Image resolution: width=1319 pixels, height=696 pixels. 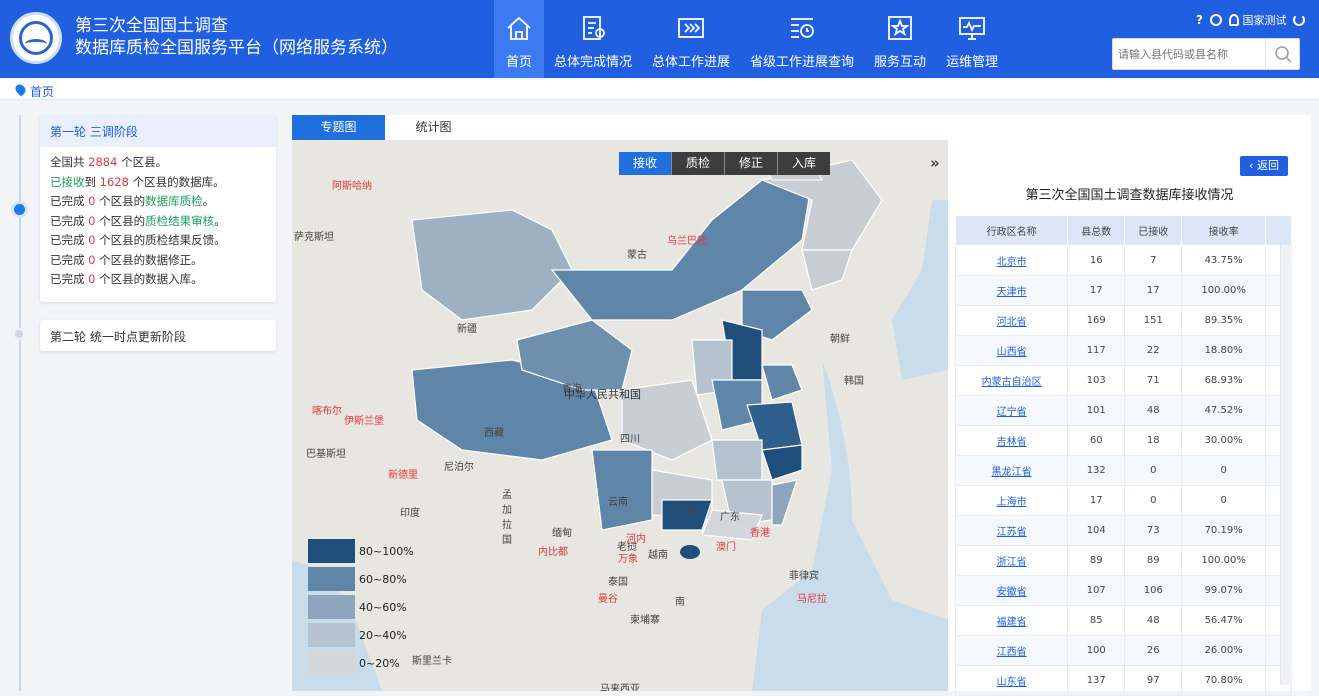 What do you see at coordinates (433, 127) in the screenshot?
I see `tab-statistics-chart: 统计图` at bounding box center [433, 127].